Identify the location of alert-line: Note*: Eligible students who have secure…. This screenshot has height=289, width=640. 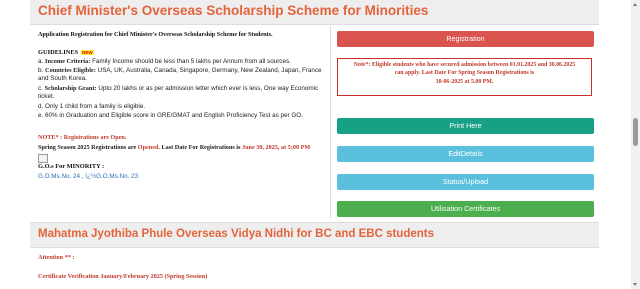
(464, 65).